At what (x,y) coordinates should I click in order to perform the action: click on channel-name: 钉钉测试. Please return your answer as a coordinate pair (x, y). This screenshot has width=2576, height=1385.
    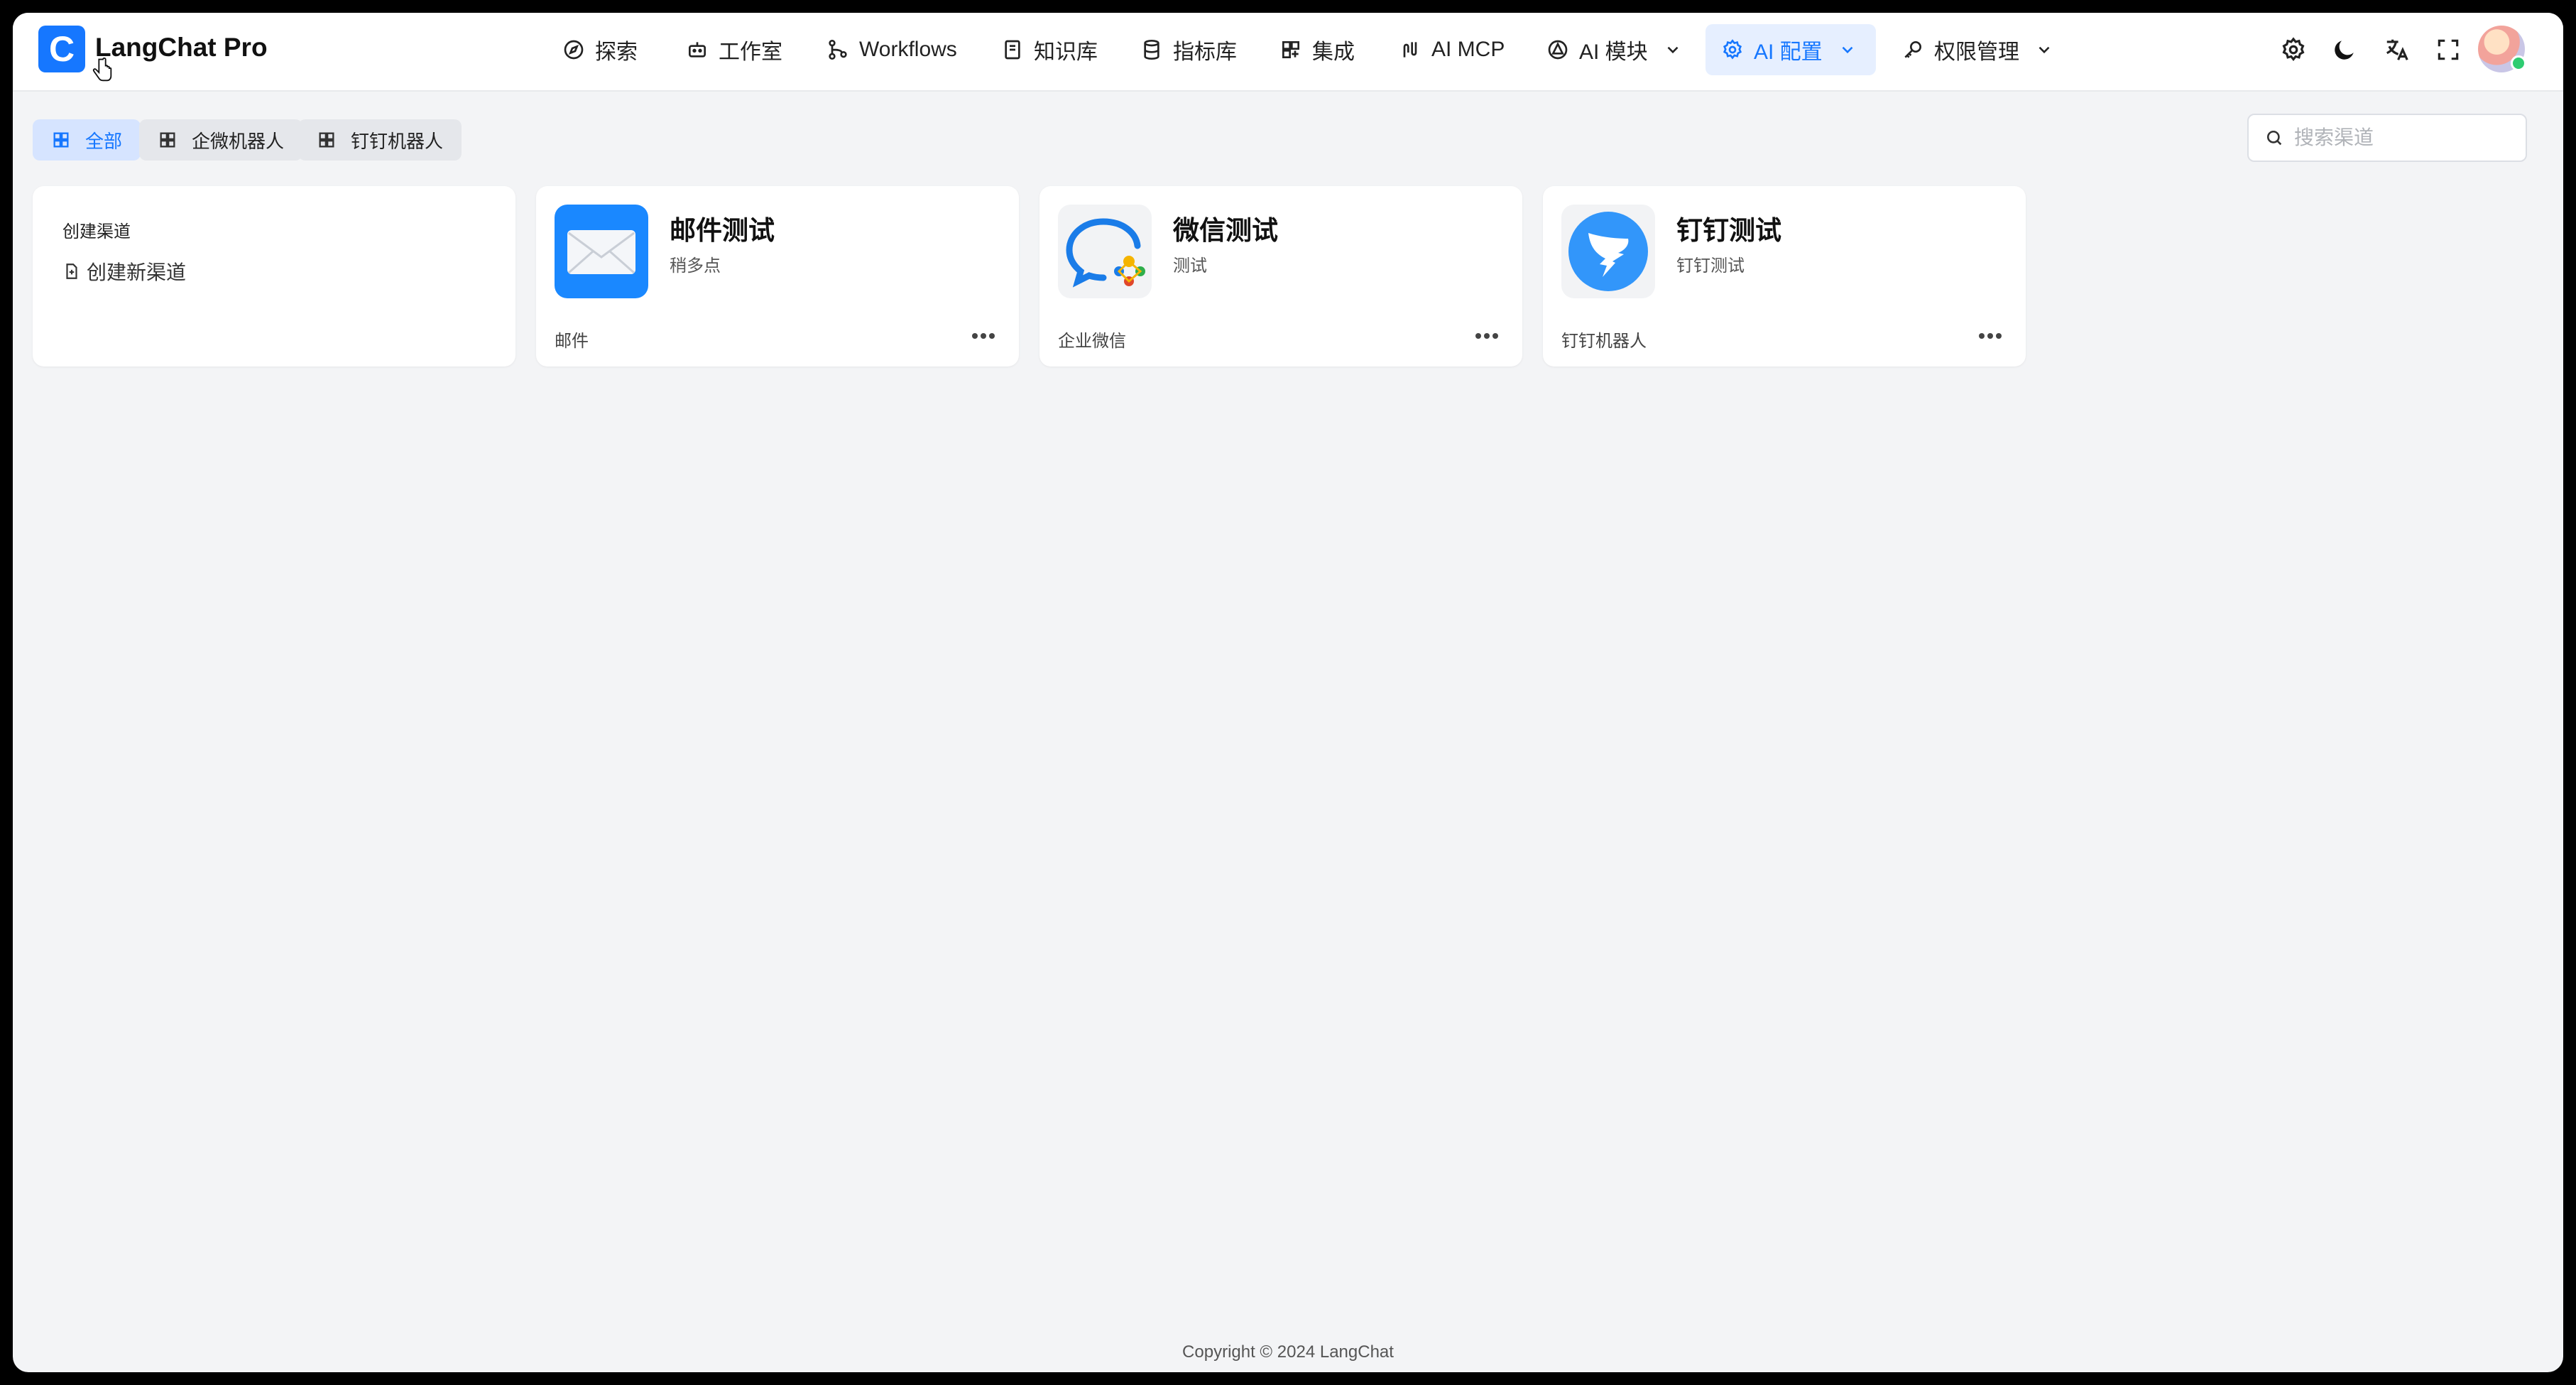
    Looking at the image, I should click on (1728, 231).